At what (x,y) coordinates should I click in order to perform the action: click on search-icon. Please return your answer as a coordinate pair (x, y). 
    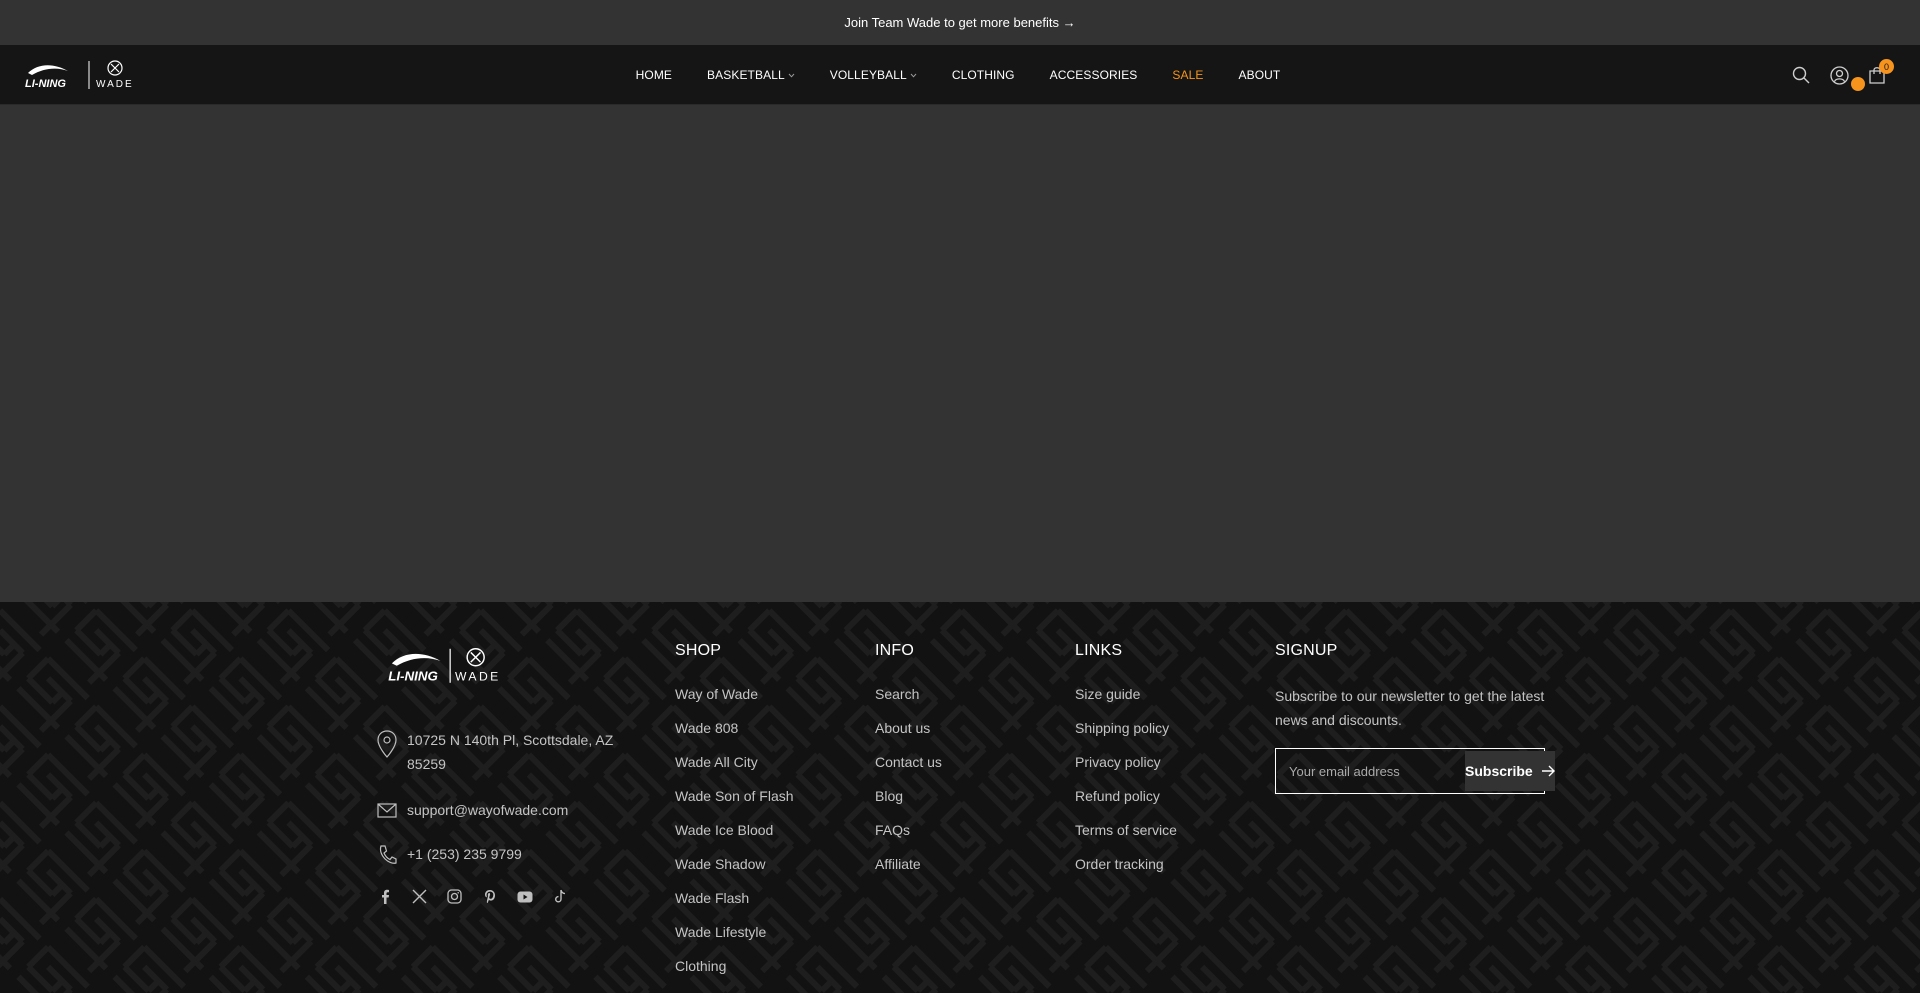
    Looking at the image, I should click on (1801, 75).